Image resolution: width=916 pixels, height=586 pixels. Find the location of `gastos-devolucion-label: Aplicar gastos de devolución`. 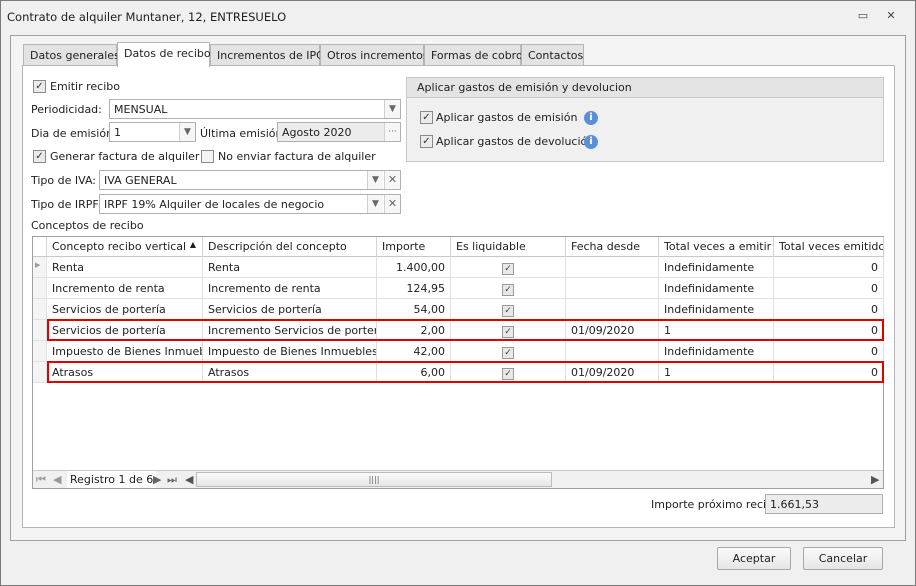

gastos-devolucion-label: Aplicar gastos de devolución is located at coordinates (515, 141).